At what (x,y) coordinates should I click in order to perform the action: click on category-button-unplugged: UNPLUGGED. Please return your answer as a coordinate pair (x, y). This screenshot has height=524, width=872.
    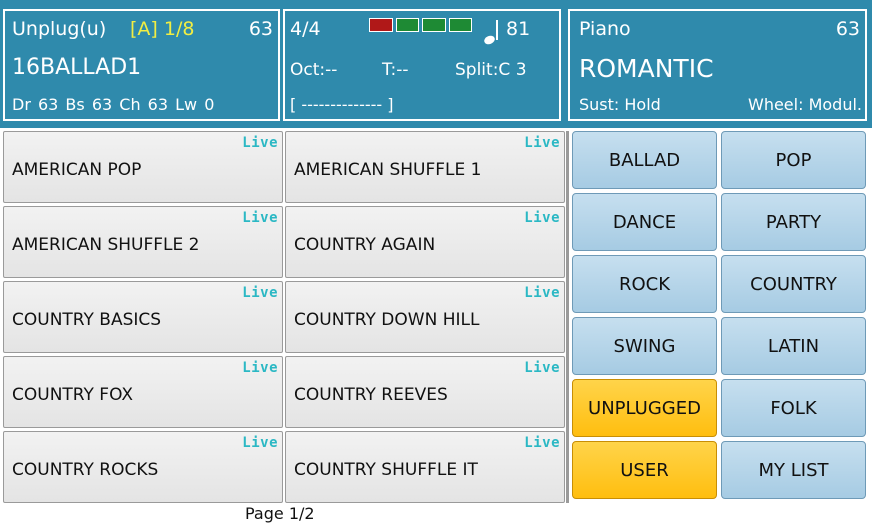
    Looking at the image, I should click on (644, 408).